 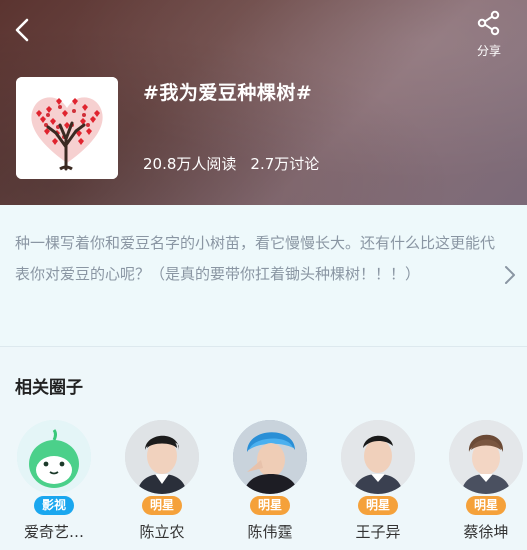 I want to click on circle-item: 明星 陈伟霆, so click(x=270, y=481).